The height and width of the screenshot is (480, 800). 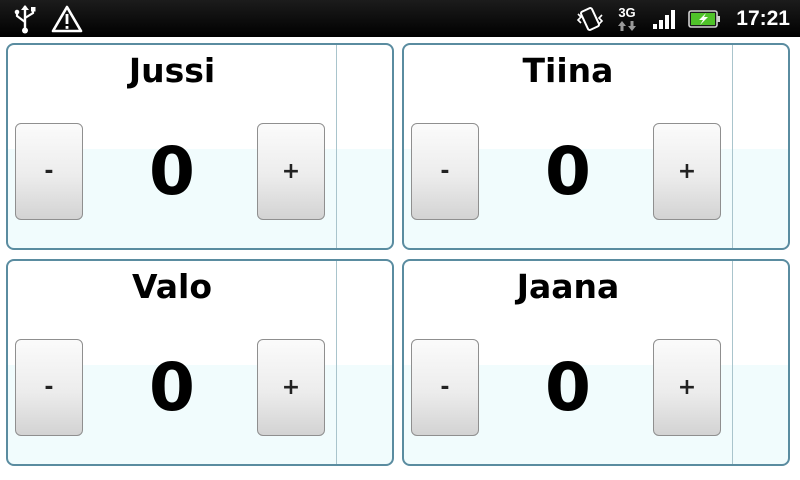 I want to click on warning-icon, so click(x=67, y=18).